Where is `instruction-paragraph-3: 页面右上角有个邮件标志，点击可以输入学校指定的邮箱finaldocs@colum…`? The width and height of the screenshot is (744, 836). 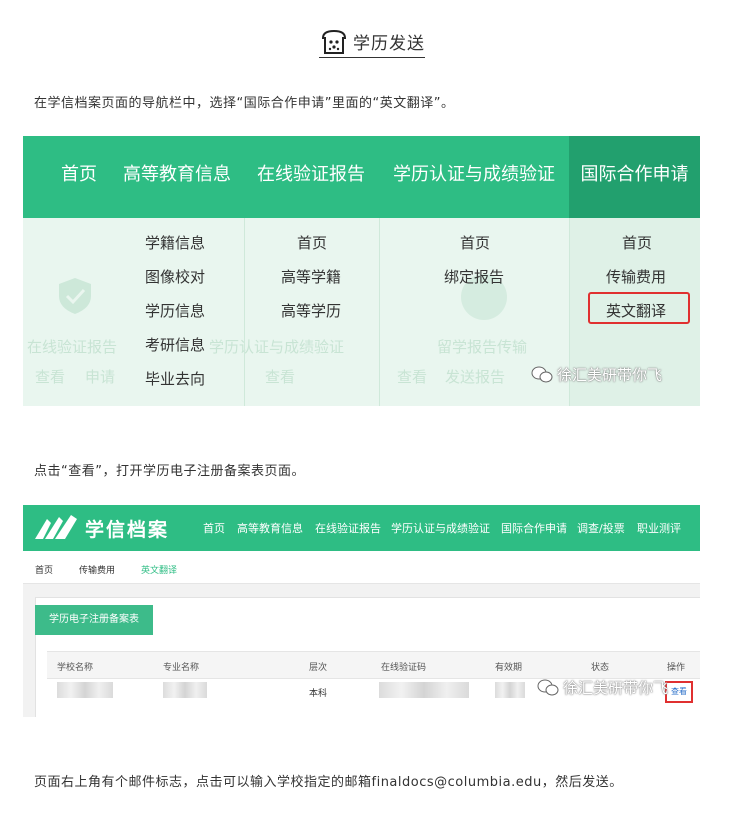
instruction-paragraph-3: 页面右上角有个邮件标志，点击可以输入学校指定的邮箱finaldocs@colum… is located at coordinates (328, 782).